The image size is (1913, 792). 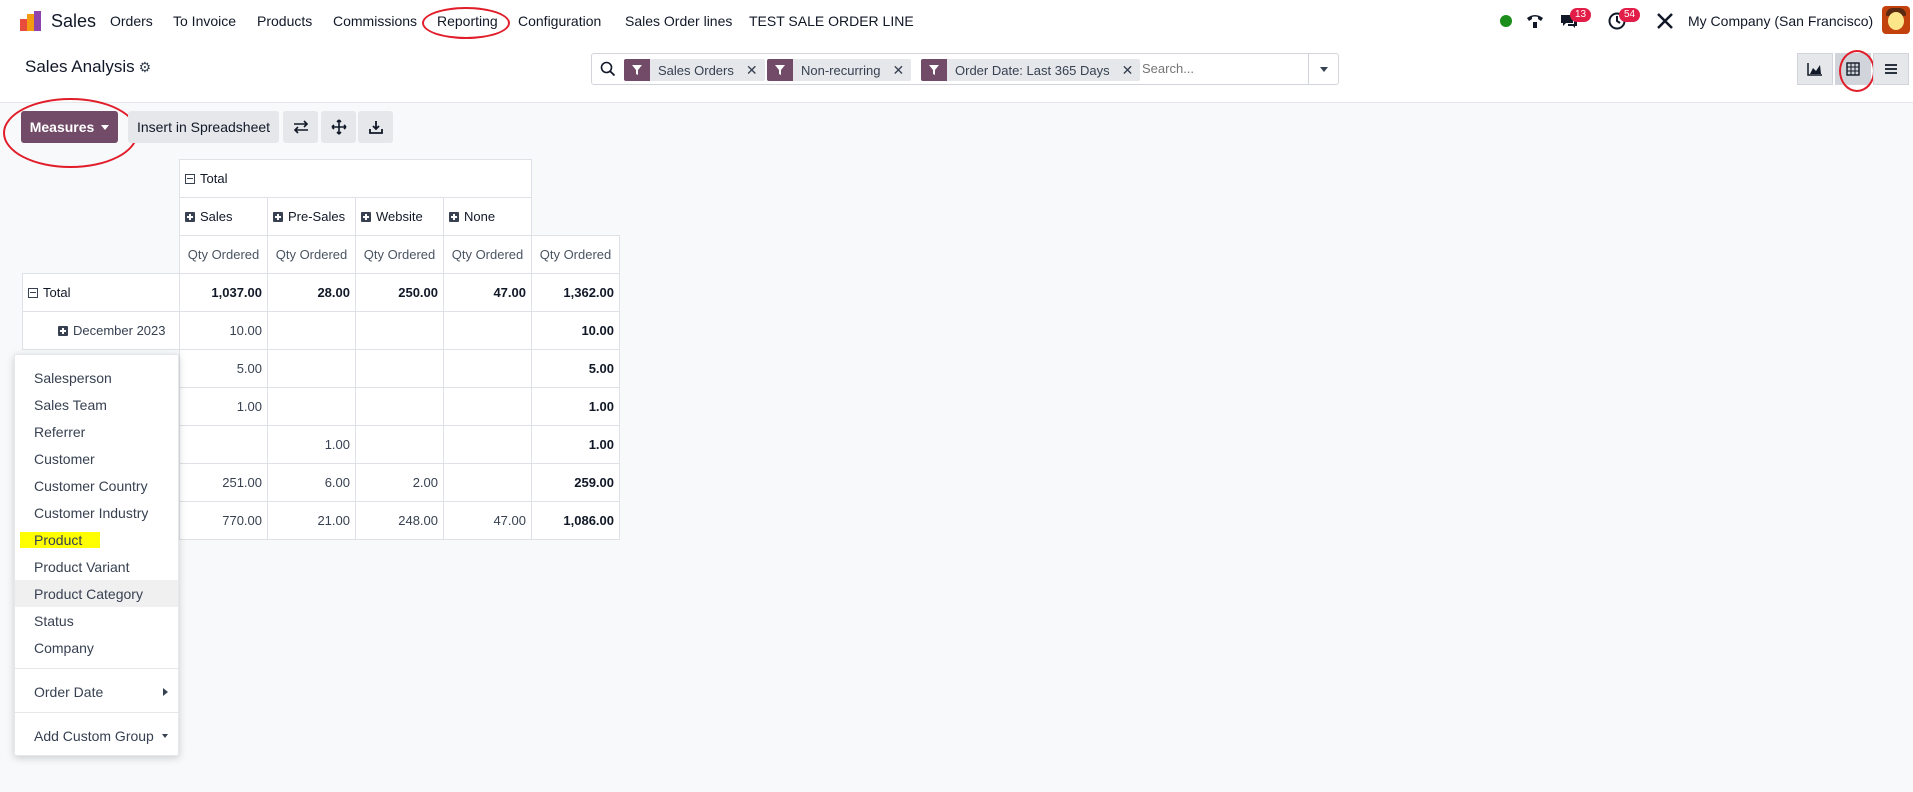 I want to click on expand-icon, so click(x=366, y=216).